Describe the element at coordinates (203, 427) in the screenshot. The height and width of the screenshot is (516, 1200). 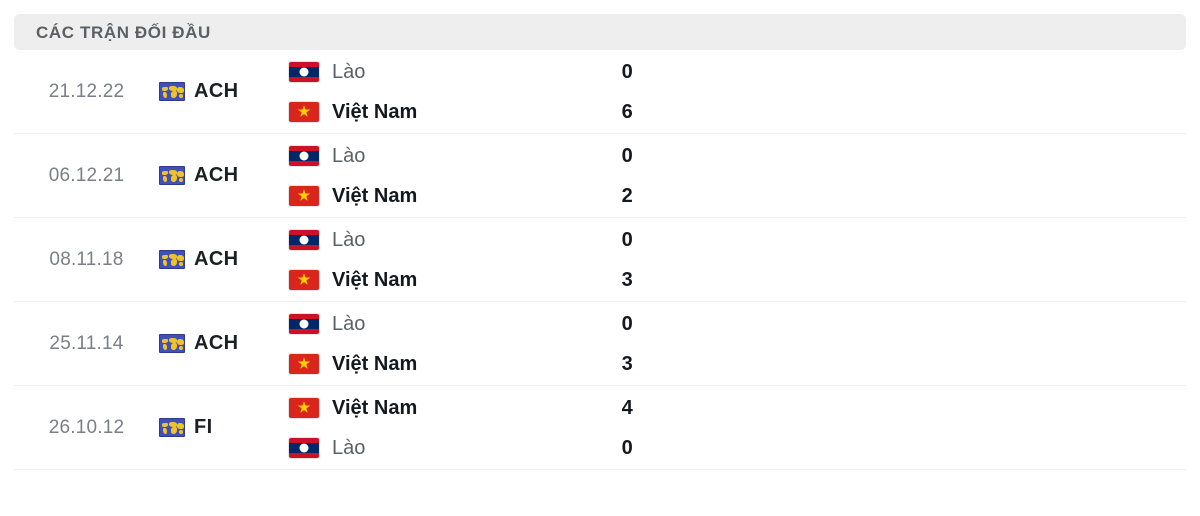
I see `competition-label: FI` at that location.